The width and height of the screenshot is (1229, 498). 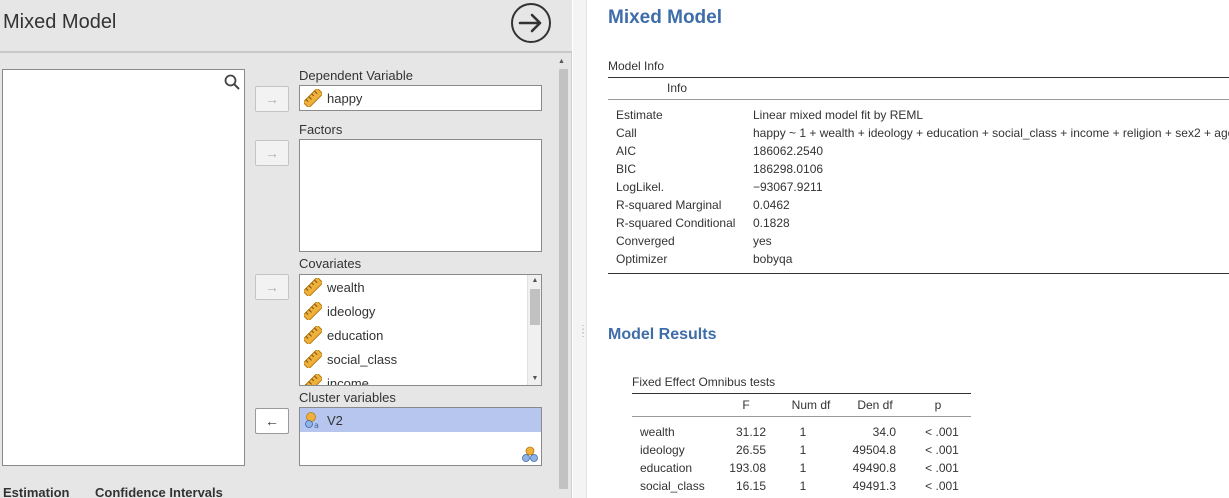 What do you see at coordinates (534, 330) in the screenshot?
I see `covariates-scrollbar: ▲ ▼` at bounding box center [534, 330].